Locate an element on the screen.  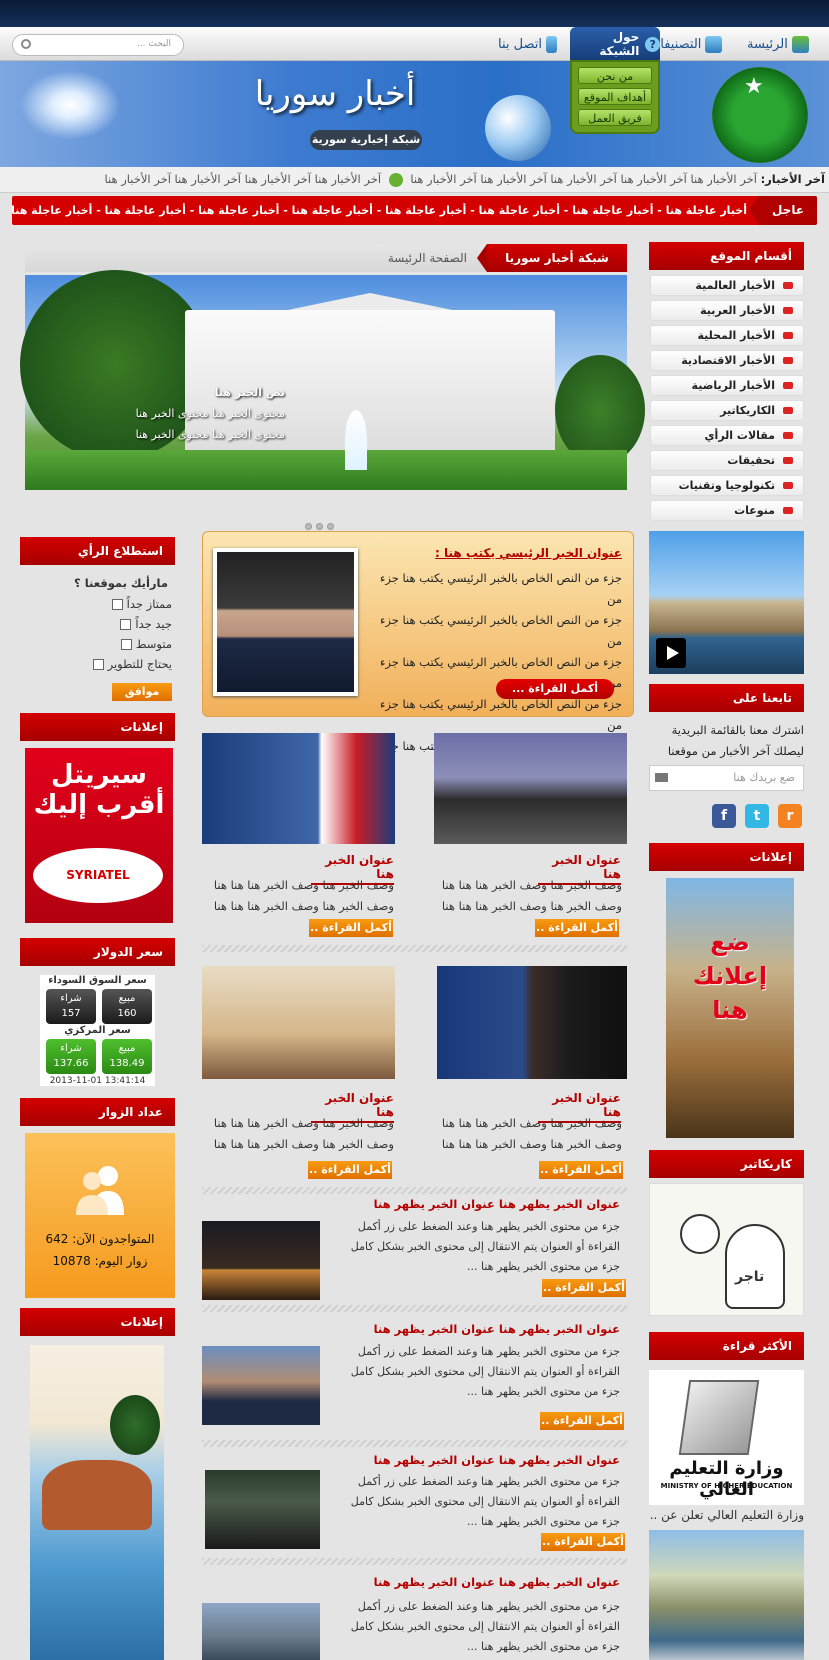
visitors-header: عداد الزوار is located at coordinates (97, 1112).